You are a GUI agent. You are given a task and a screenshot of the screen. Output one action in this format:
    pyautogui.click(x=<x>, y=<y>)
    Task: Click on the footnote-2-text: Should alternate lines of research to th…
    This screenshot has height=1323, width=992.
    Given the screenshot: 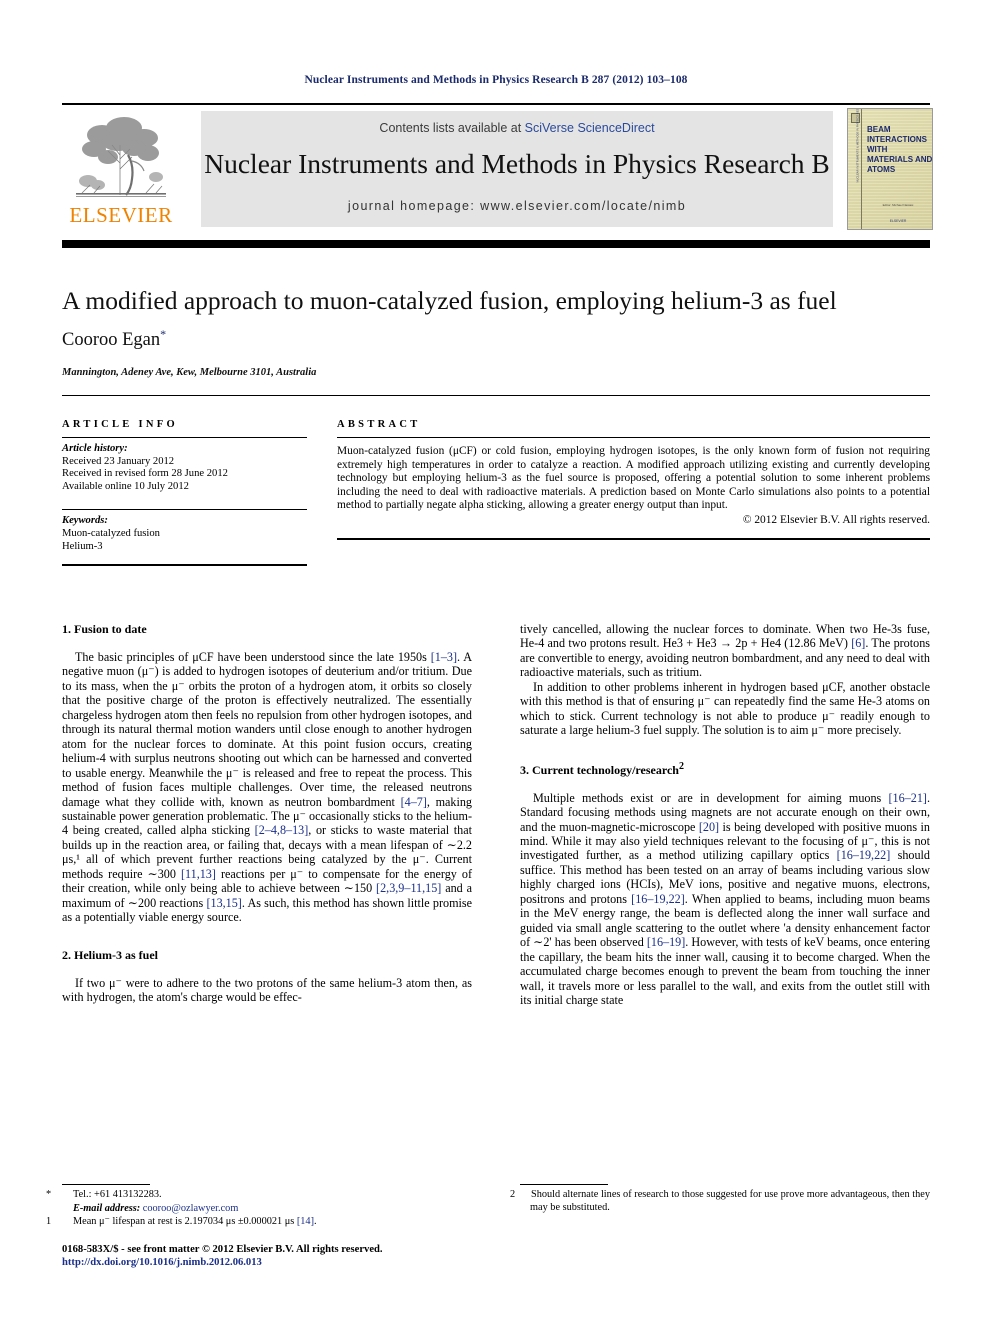 What is the action you would take?
    pyautogui.click(x=730, y=1201)
    